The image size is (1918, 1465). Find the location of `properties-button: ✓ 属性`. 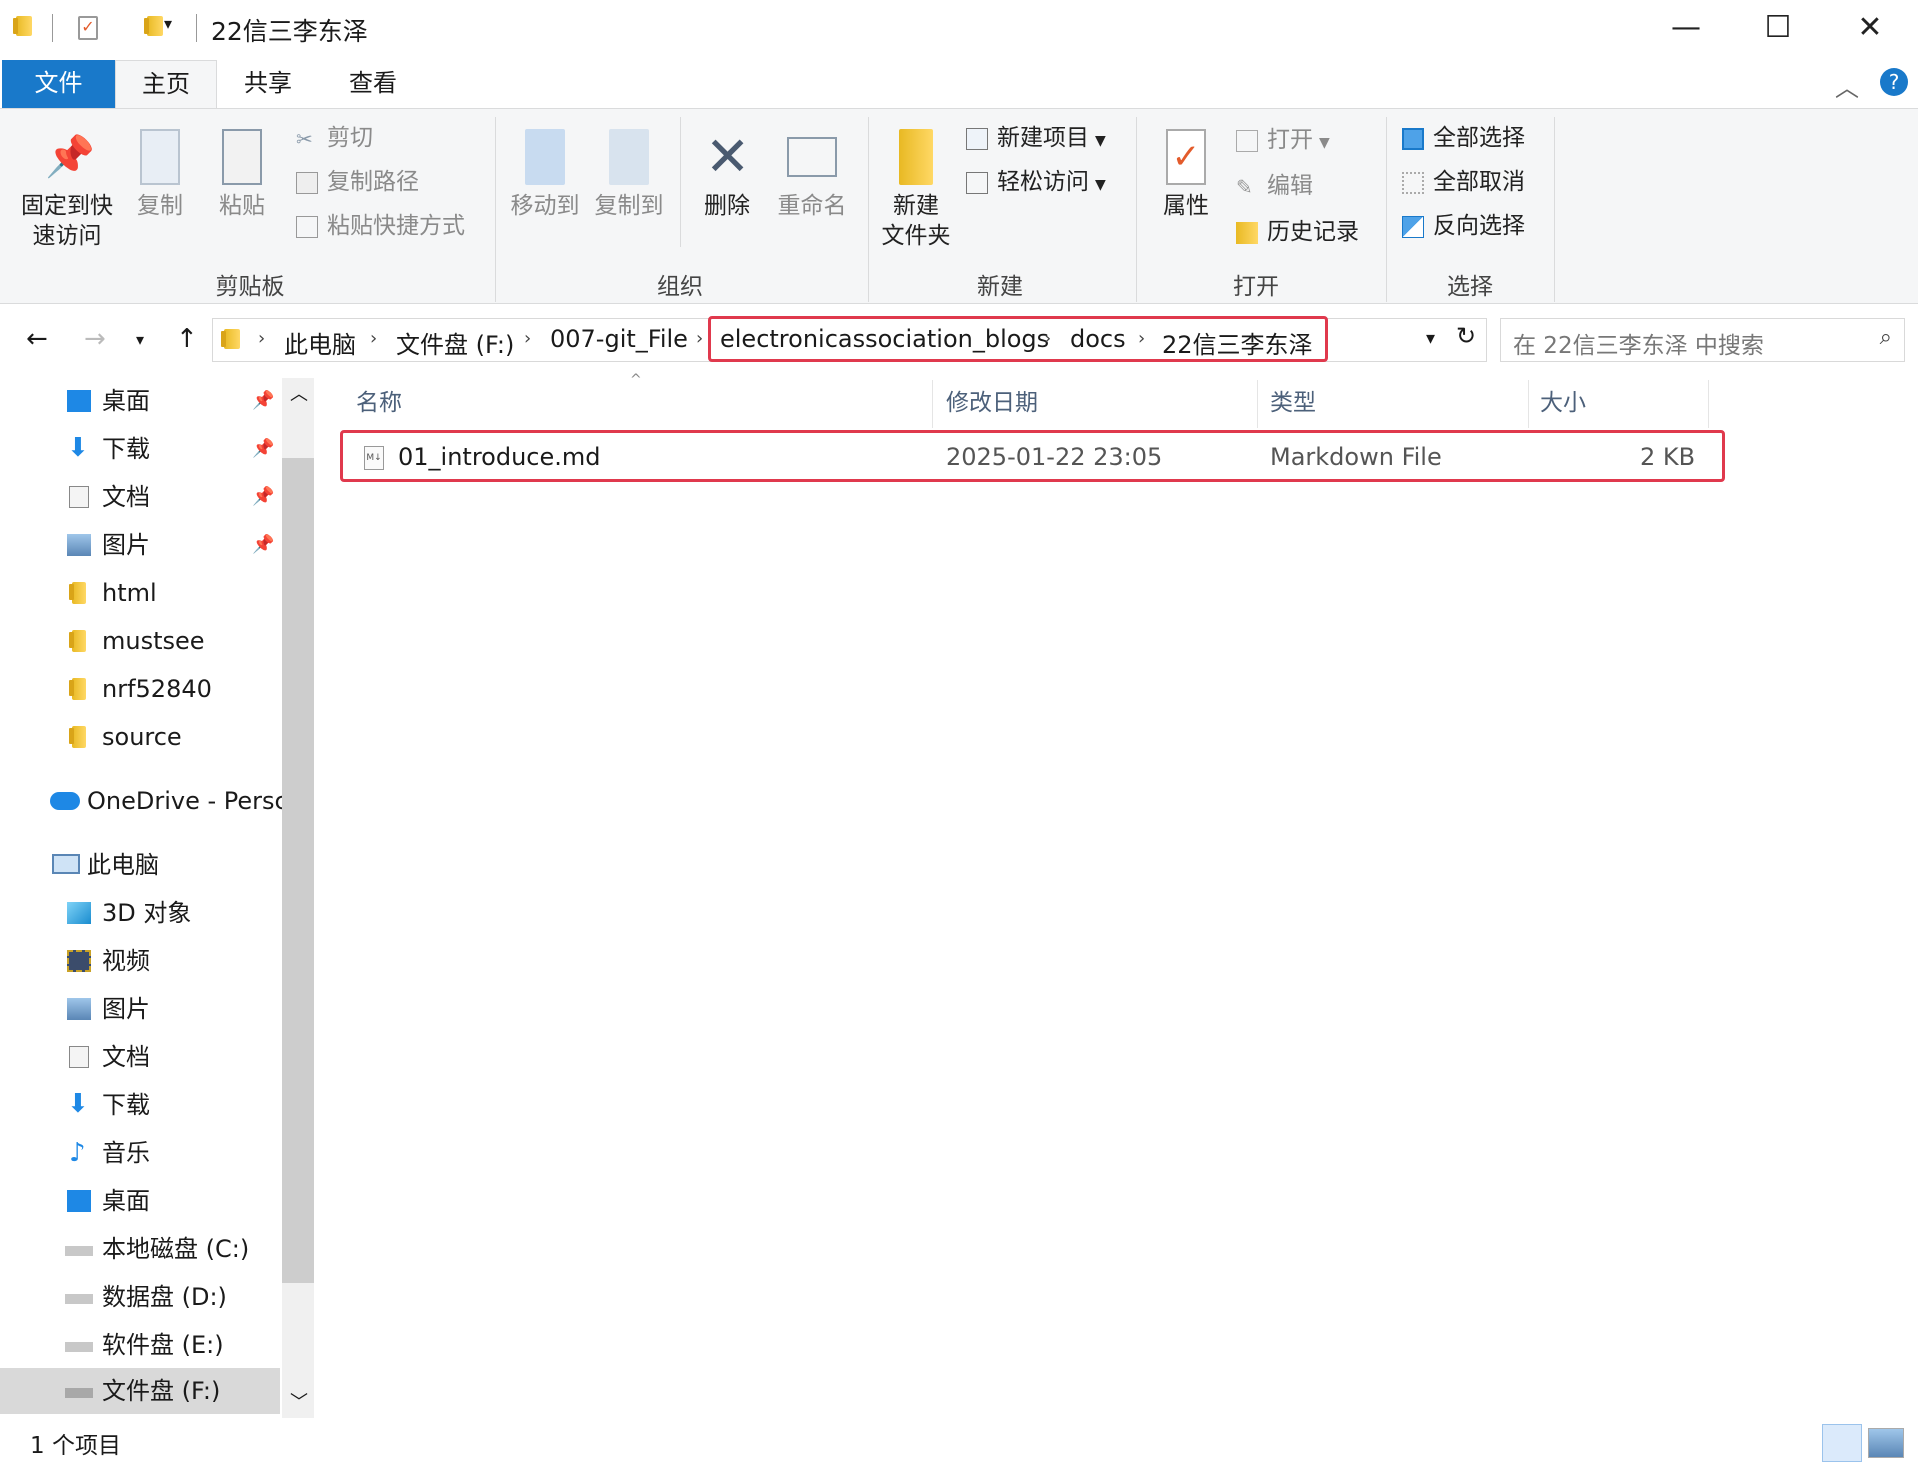

properties-button: ✓ 属性 is located at coordinates (1186, 175).